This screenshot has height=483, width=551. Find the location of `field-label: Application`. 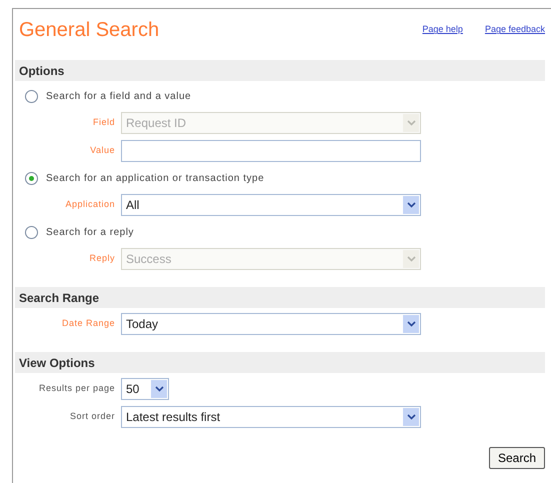

field-label: Application is located at coordinates (90, 205).